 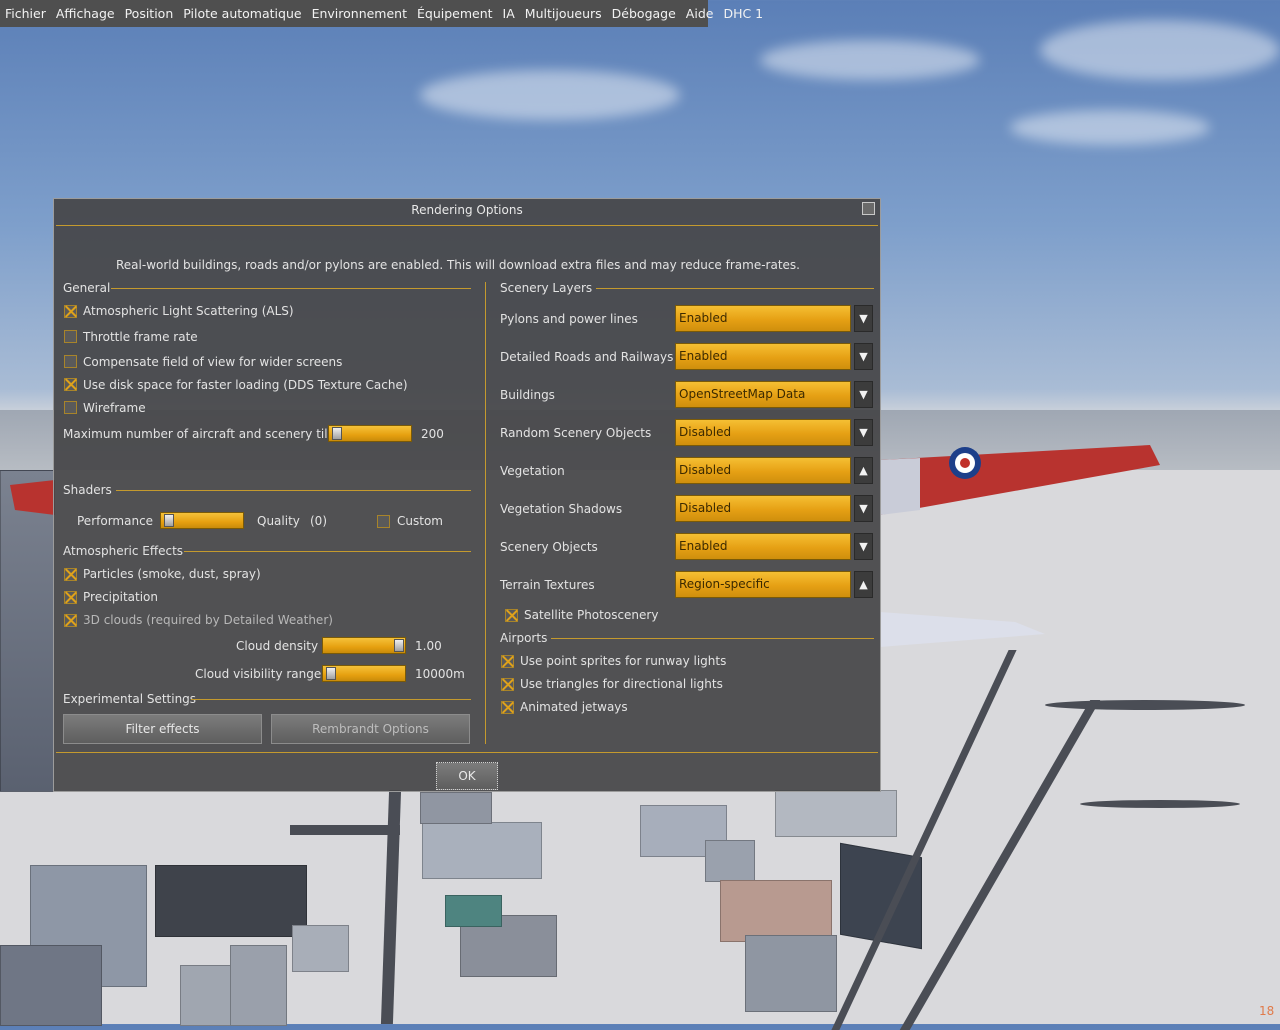 I want to click on filter-effects-button: Filter effects, so click(x=162, y=729).